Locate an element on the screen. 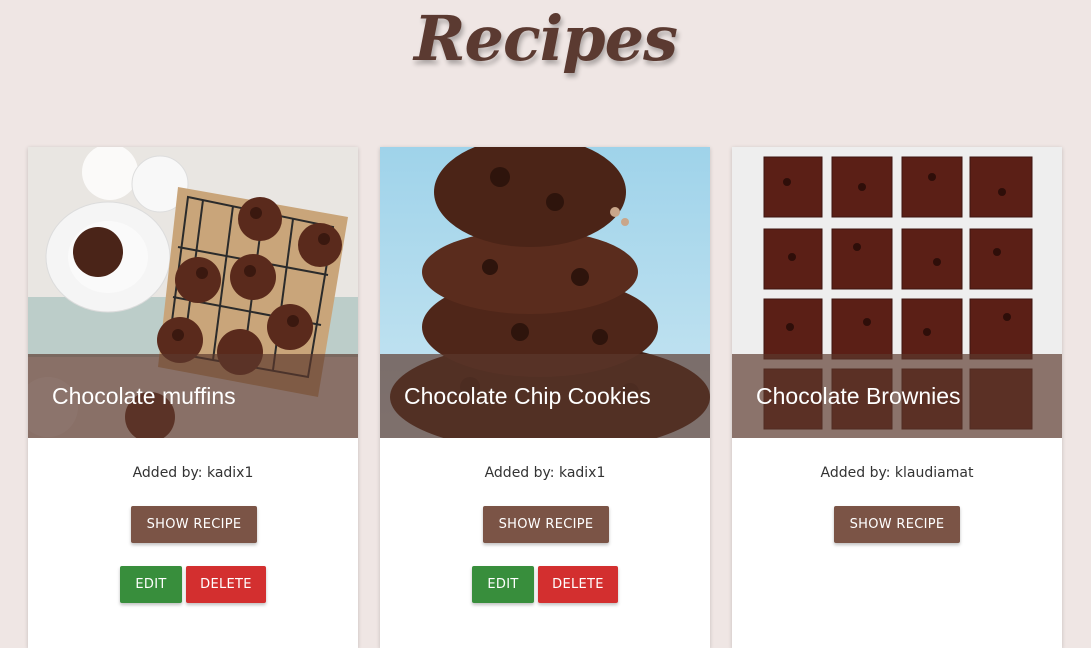  recipe-title: Chocolate muffins is located at coordinates (144, 396).